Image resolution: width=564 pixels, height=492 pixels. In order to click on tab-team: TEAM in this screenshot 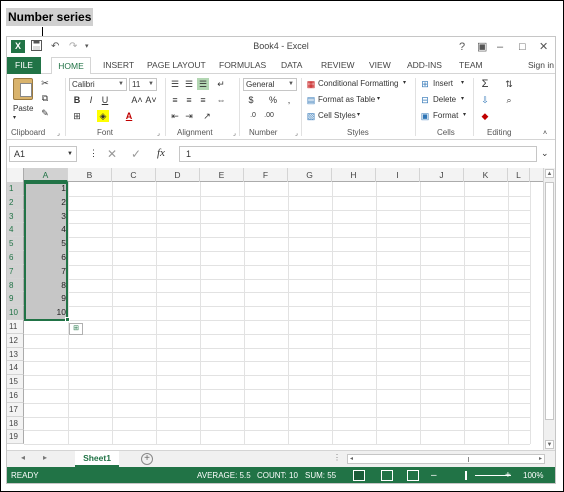, I will do `click(471, 65)`.